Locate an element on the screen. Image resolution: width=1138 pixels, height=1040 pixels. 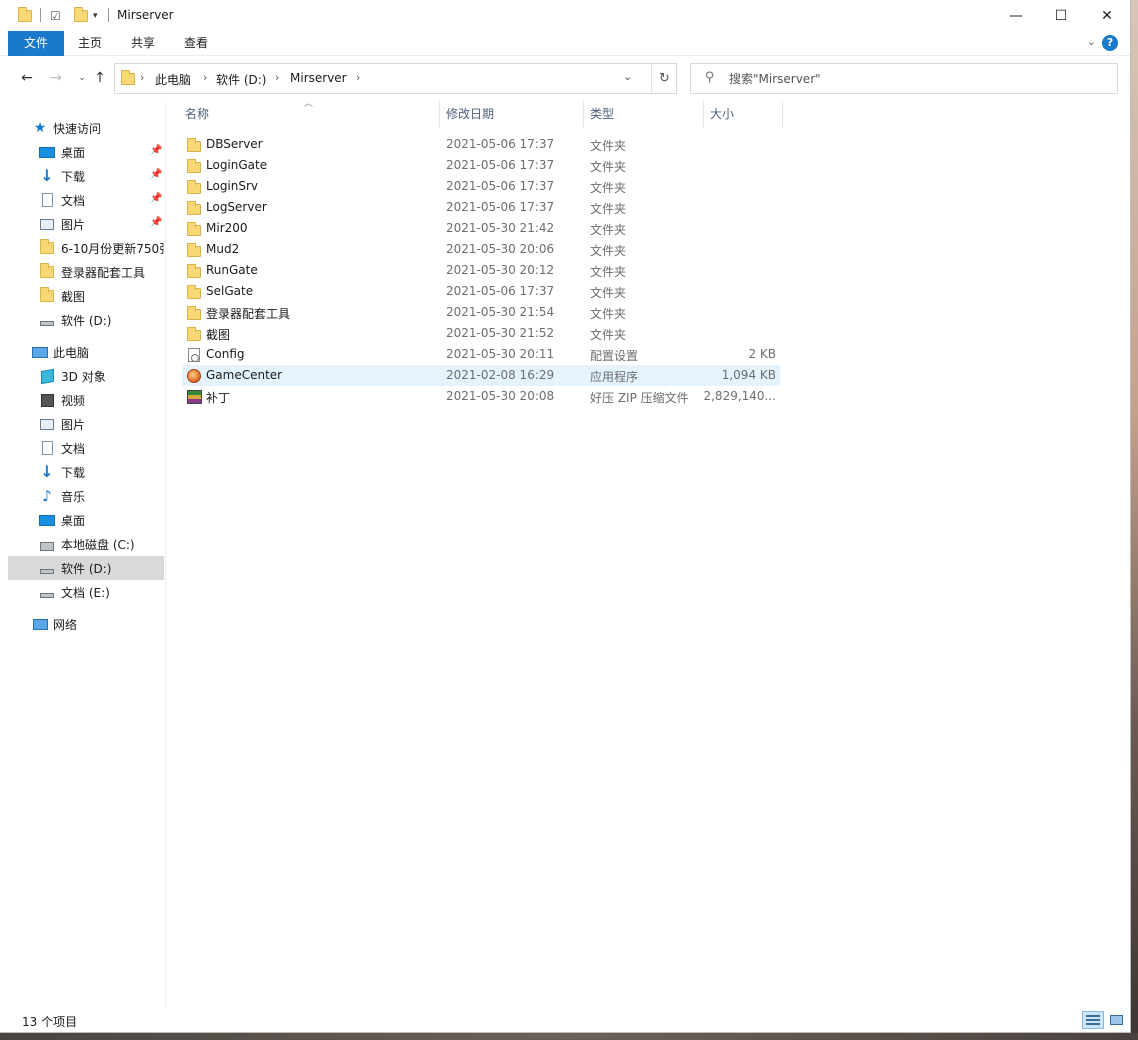
sidebar-item-drive-d: 软件 (D:) is located at coordinates (86, 568).